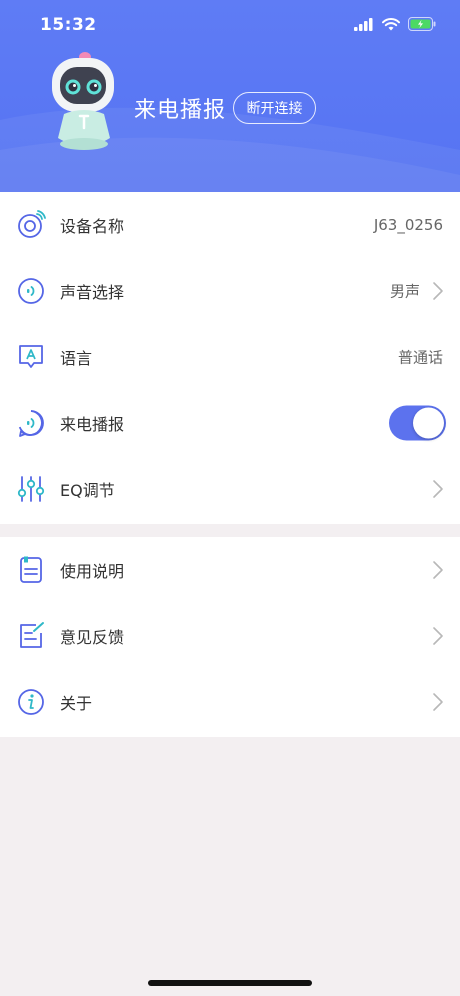 This screenshot has height=996, width=460. What do you see at coordinates (31, 702) in the screenshot?
I see `info-icon` at bounding box center [31, 702].